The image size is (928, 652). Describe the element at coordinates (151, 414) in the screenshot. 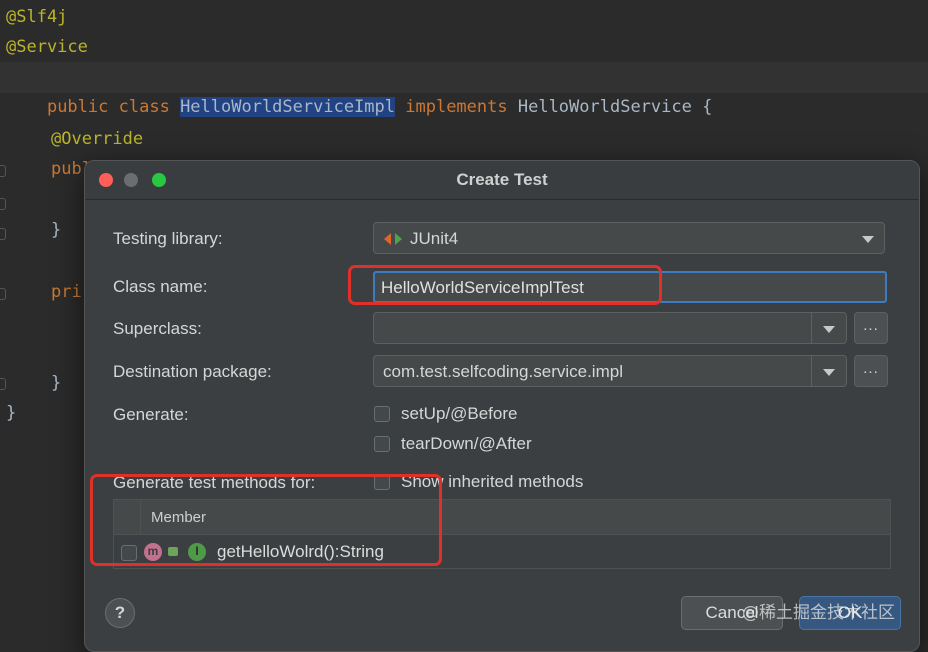

I see `generate-label: Generate:` at that location.